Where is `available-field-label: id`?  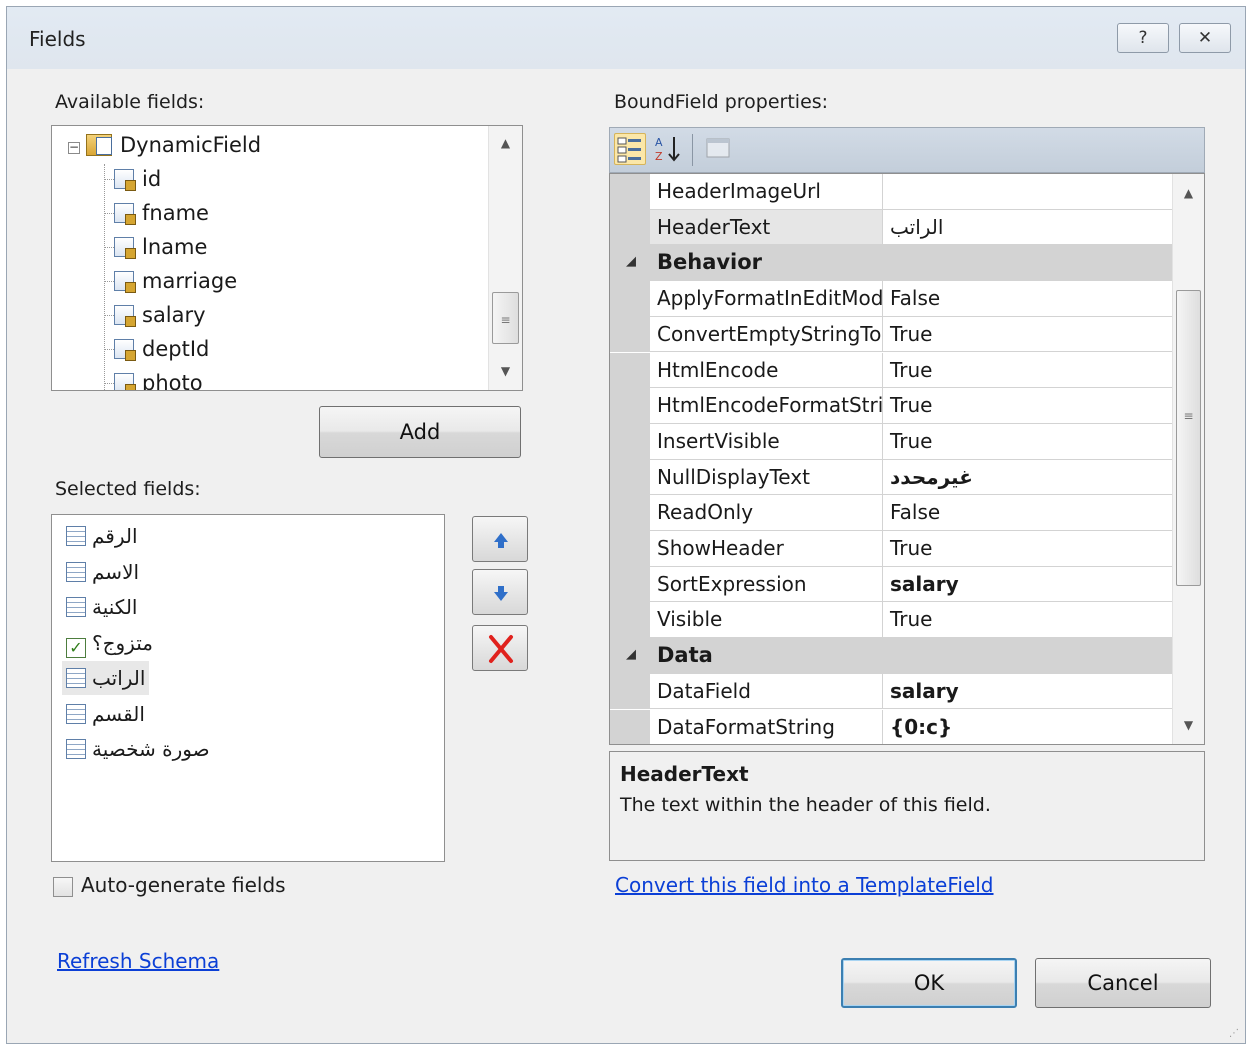 available-field-label: id is located at coordinates (152, 179).